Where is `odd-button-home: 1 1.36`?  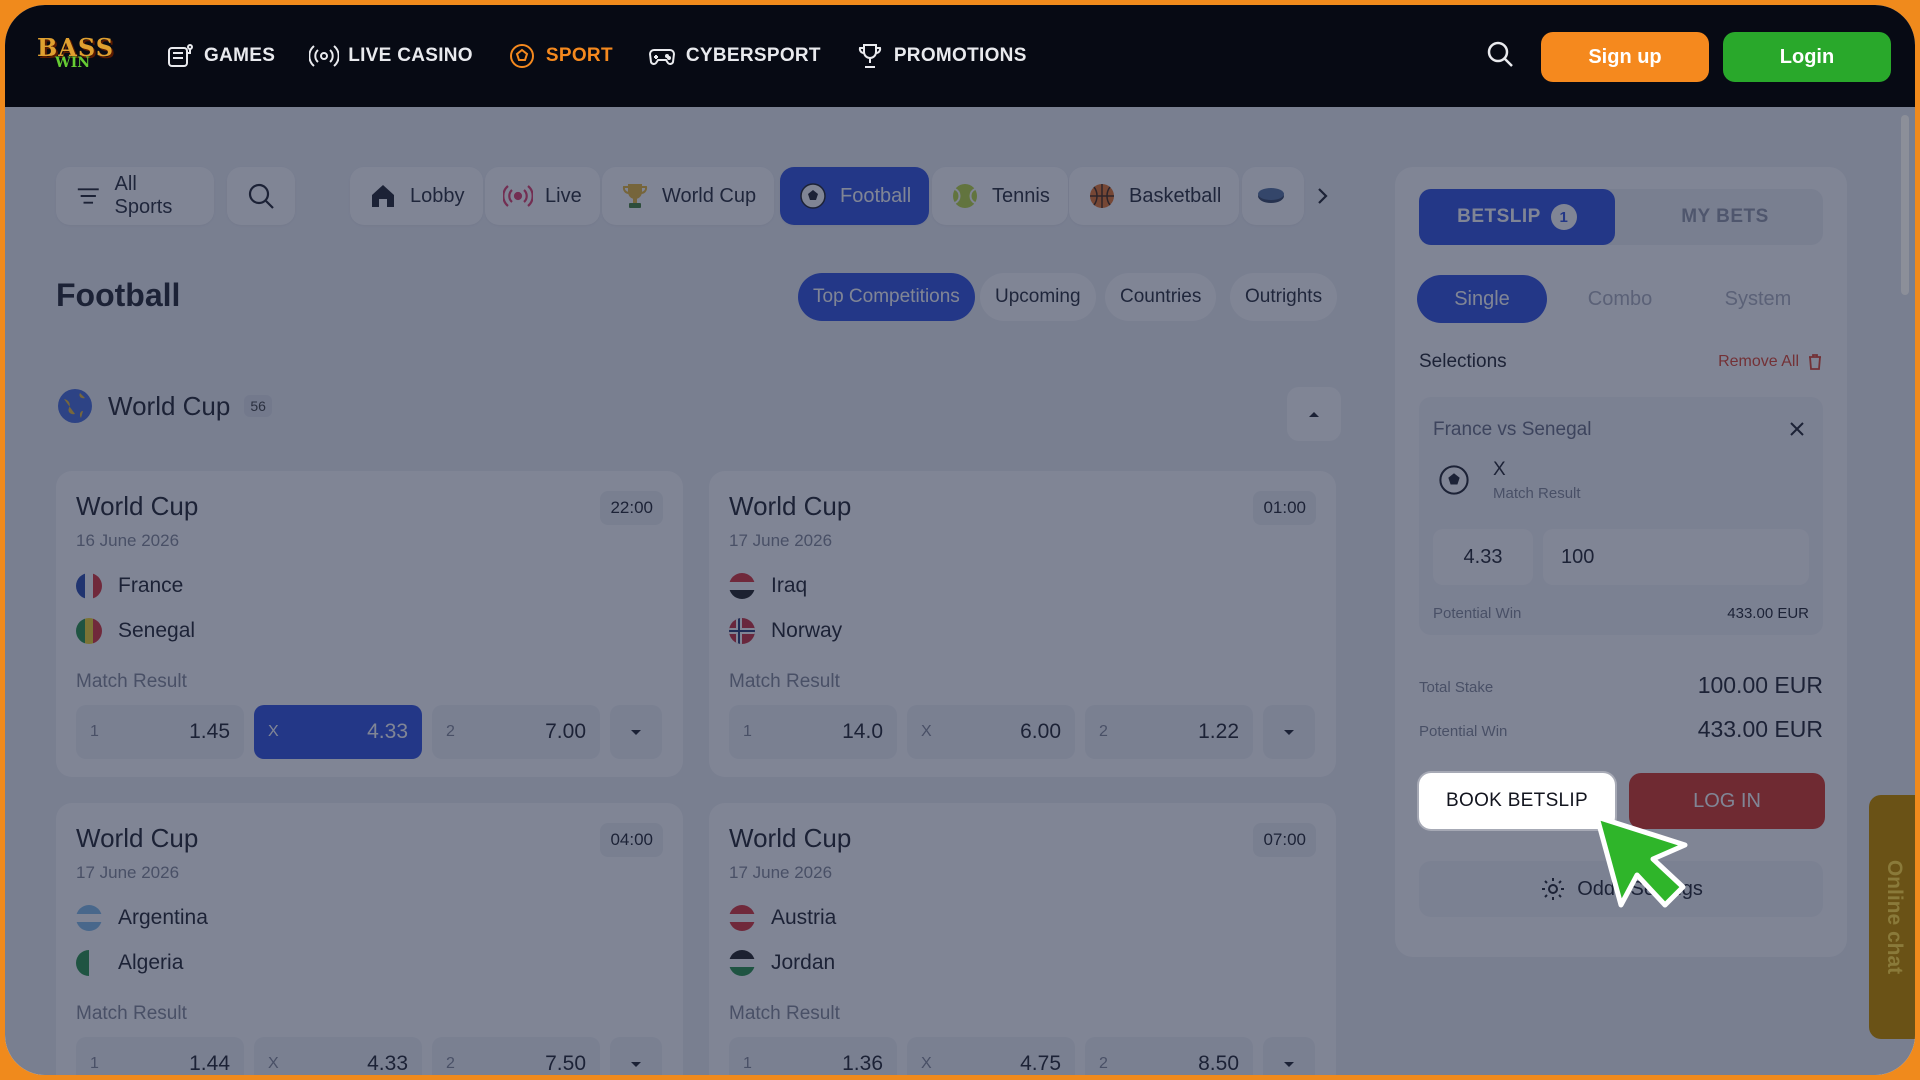
odd-button-home: 1 1.36 is located at coordinates (813, 1056).